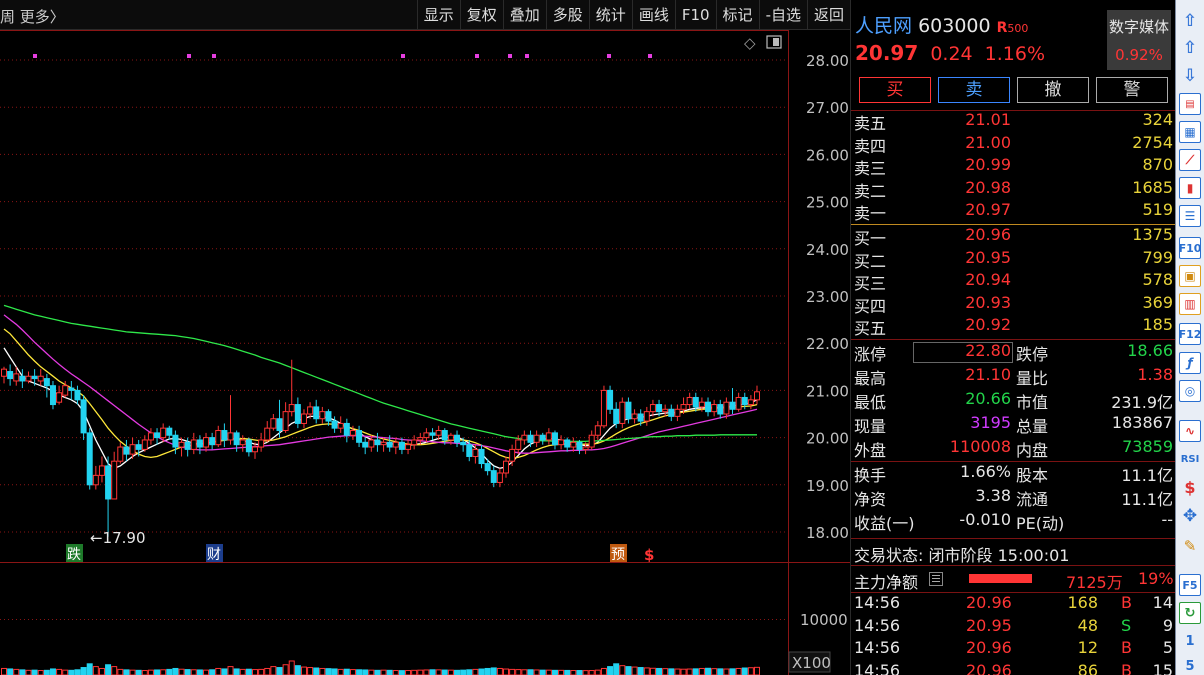  What do you see at coordinates (1190, 216) in the screenshot?
I see `notes-icon: ☰` at bounding box center [1190, 216].